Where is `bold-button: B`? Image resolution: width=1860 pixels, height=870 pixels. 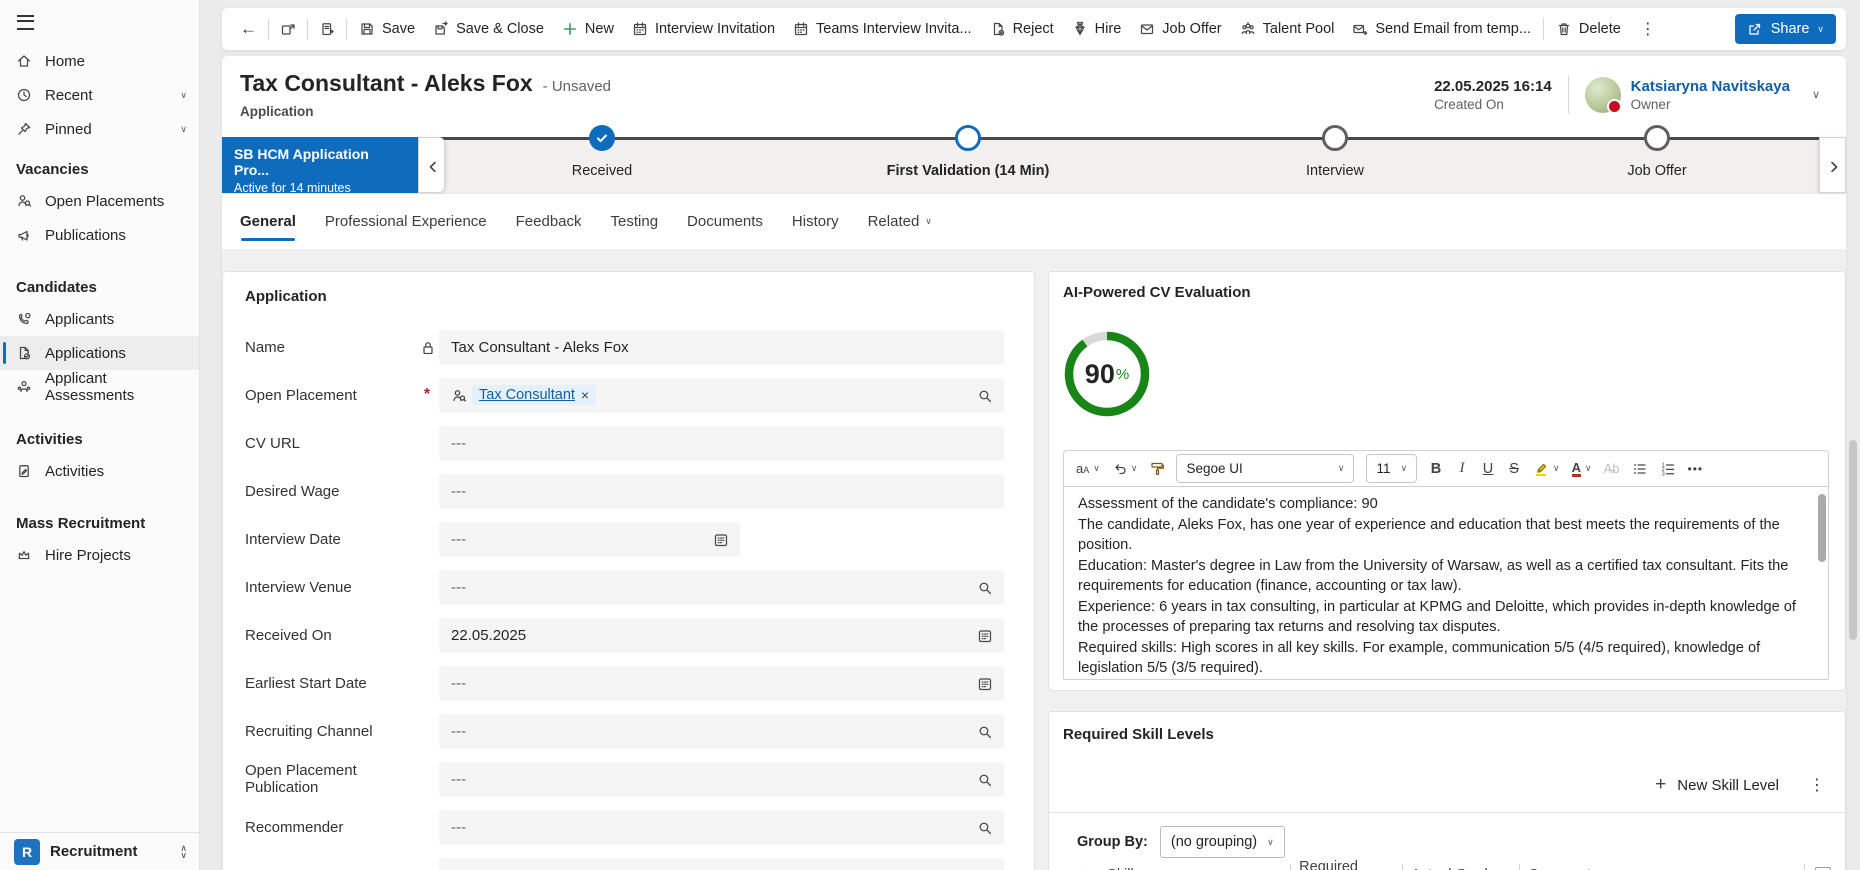 bold-button: B is located at coordinates (1436, 469).